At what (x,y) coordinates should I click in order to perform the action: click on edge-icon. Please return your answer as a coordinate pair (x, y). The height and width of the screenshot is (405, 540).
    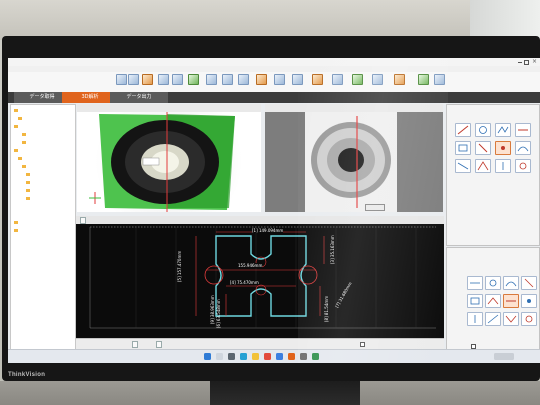
    Looking at the image, I should click on (243, 356).